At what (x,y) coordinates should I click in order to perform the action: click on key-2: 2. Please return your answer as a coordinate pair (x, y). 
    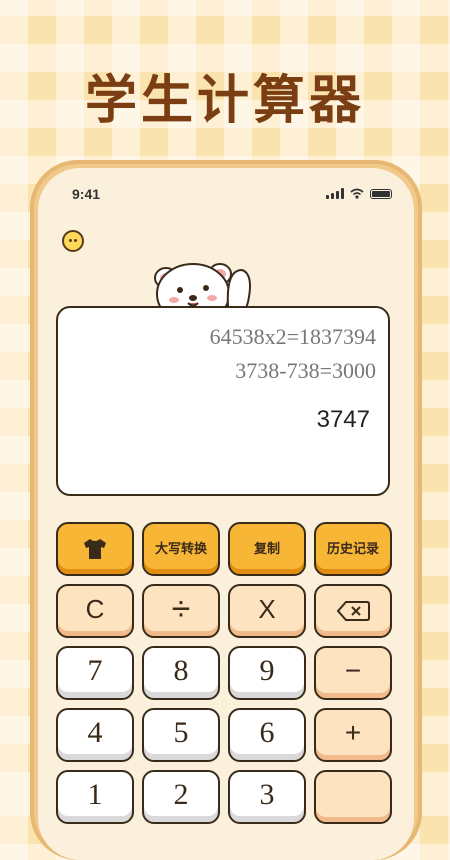
    Looking at the image, I should click on (181, 797).